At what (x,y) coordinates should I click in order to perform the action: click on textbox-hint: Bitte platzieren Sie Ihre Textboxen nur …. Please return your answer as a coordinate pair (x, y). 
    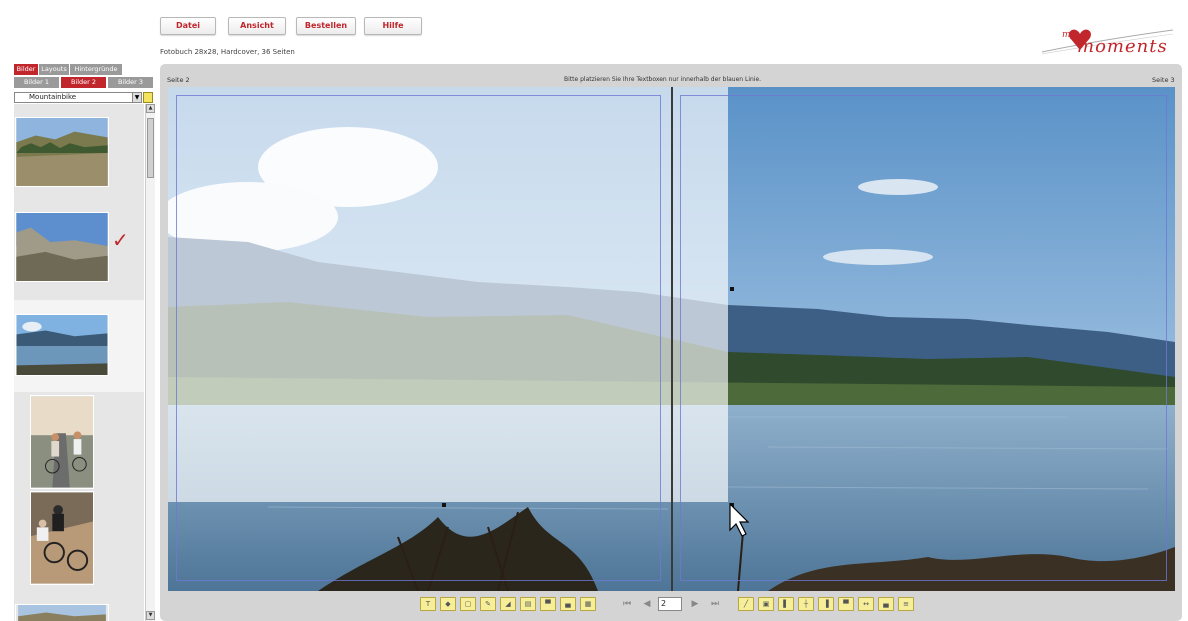
    Looking at the image, I should click on (663, 79).